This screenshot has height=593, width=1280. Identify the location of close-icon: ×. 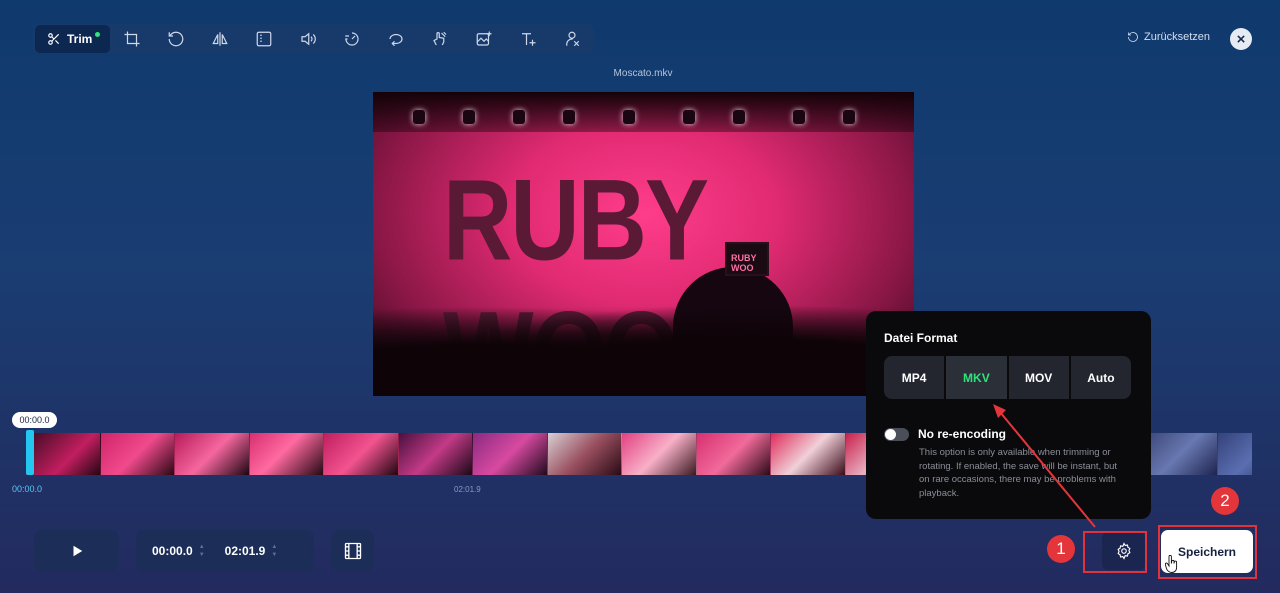
(1241, 39).